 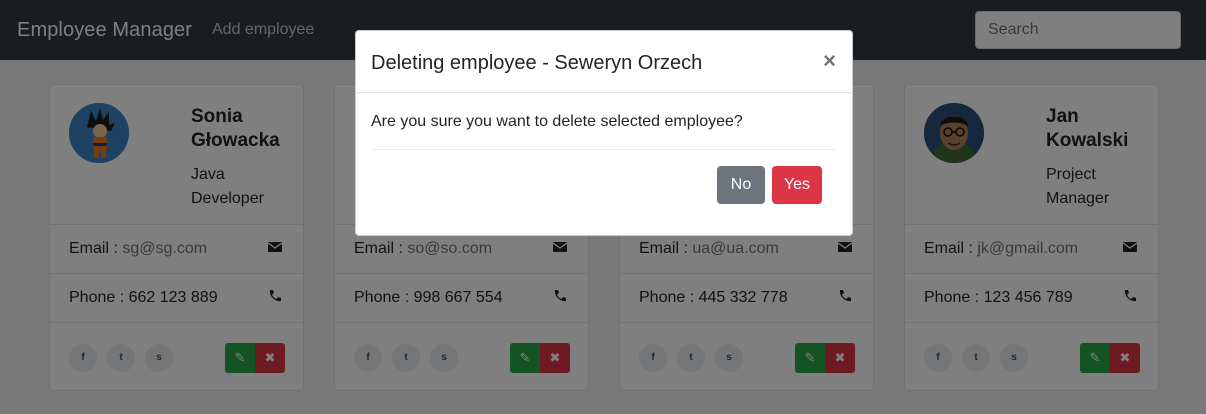 I want to click on modal-header: Deleting employee - Seweryn Orzech ×, so click(x=604, y=62).